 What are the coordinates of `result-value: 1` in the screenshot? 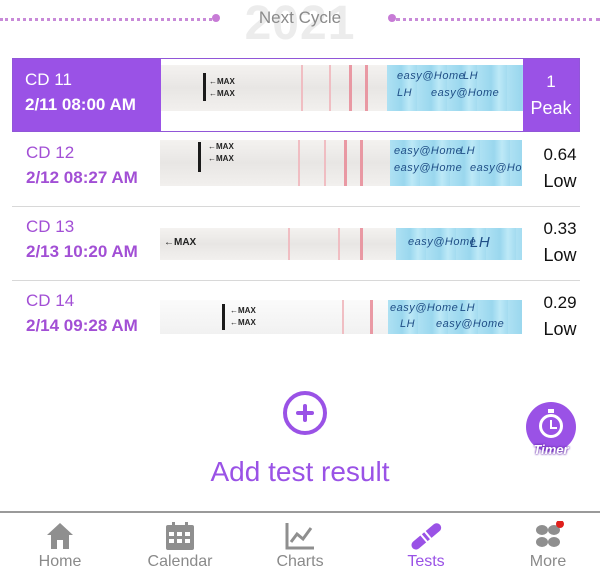 It's located at (551, 81).